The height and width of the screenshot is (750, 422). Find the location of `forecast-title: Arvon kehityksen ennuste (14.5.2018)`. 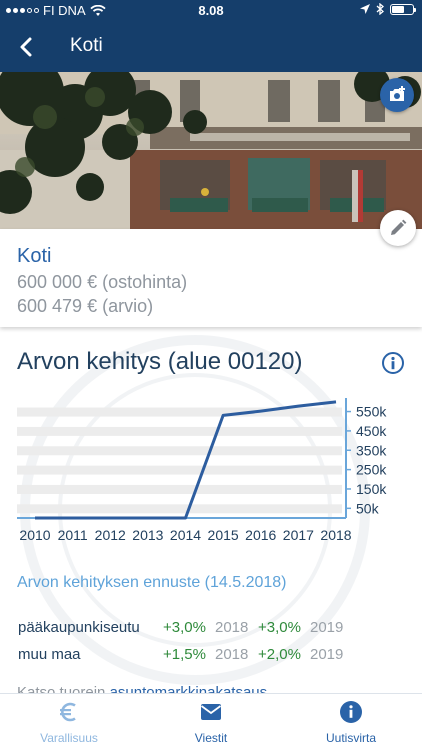

forecast-title: Arvon kehityksen ennuste (14.5.2018) is located at coordinates (152, 582).